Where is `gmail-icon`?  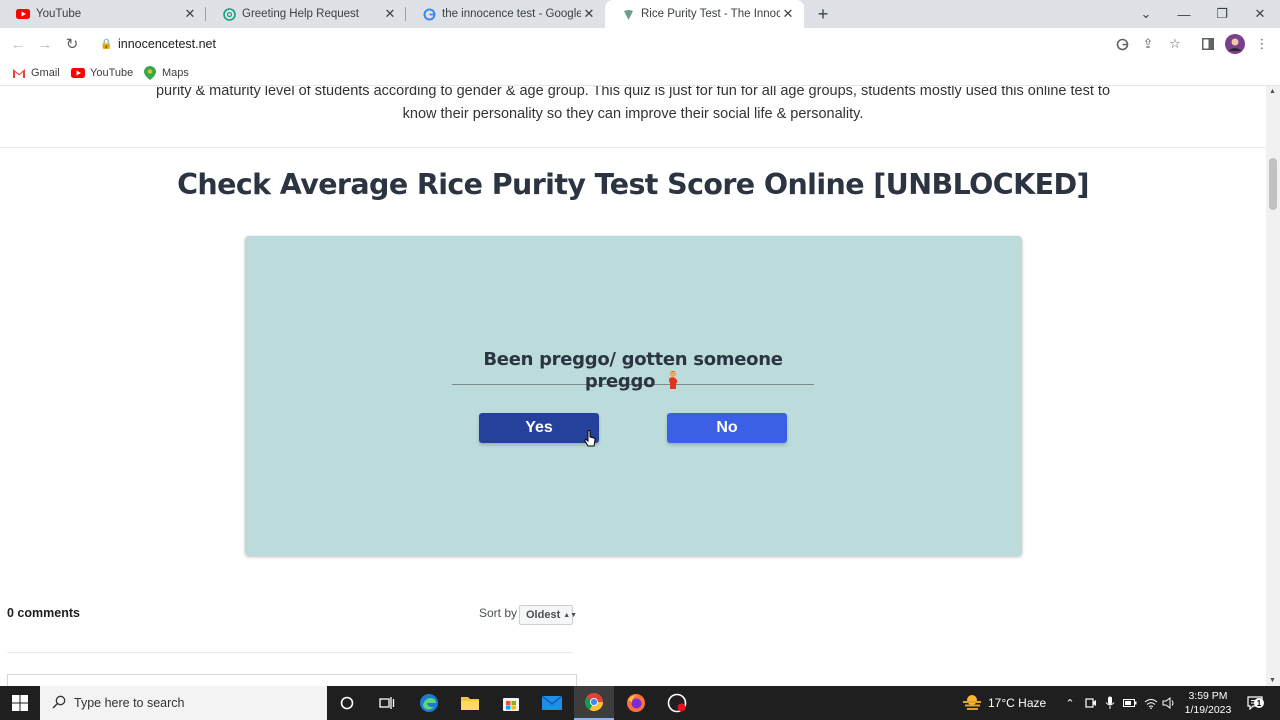 gmail-icon is located at coordinates (19, 73).